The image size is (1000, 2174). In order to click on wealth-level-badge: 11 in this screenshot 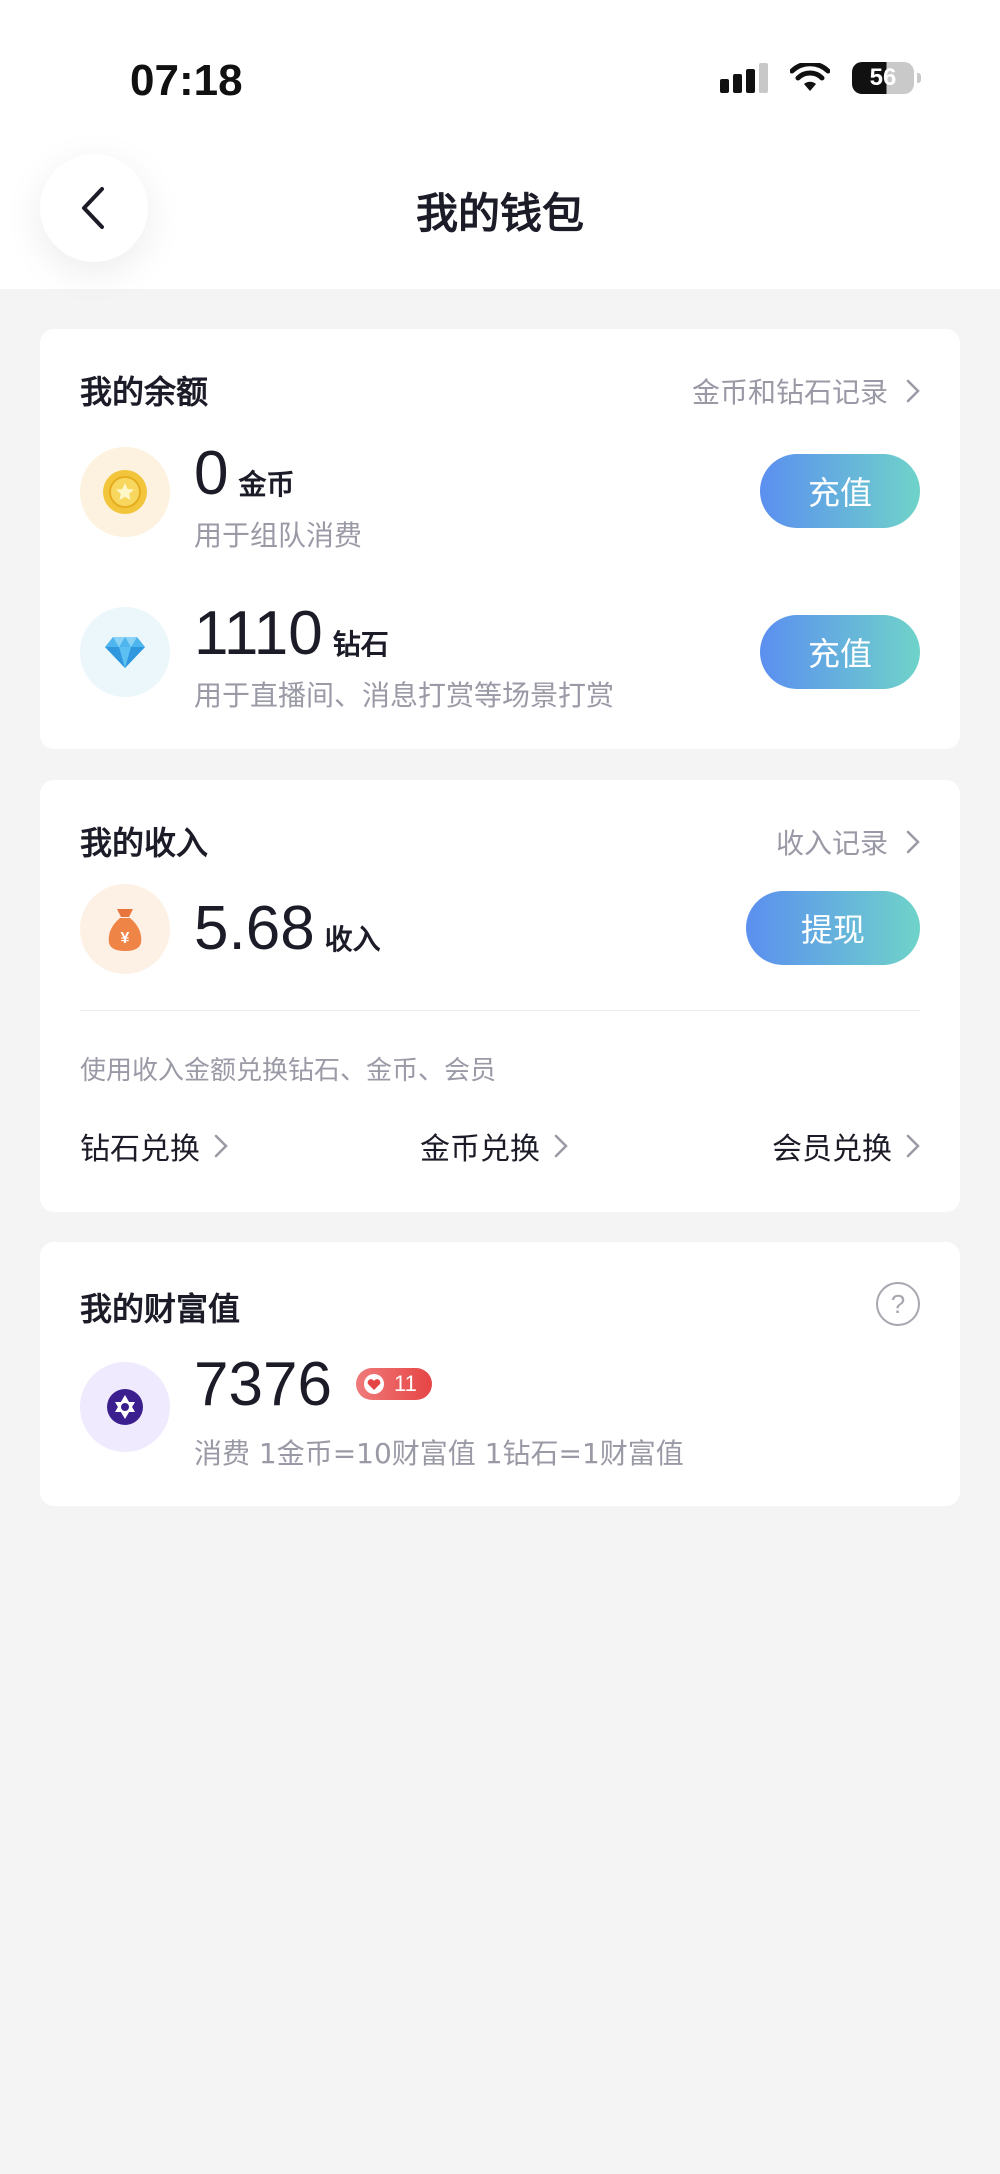, I will do `click(394, 1384)`.